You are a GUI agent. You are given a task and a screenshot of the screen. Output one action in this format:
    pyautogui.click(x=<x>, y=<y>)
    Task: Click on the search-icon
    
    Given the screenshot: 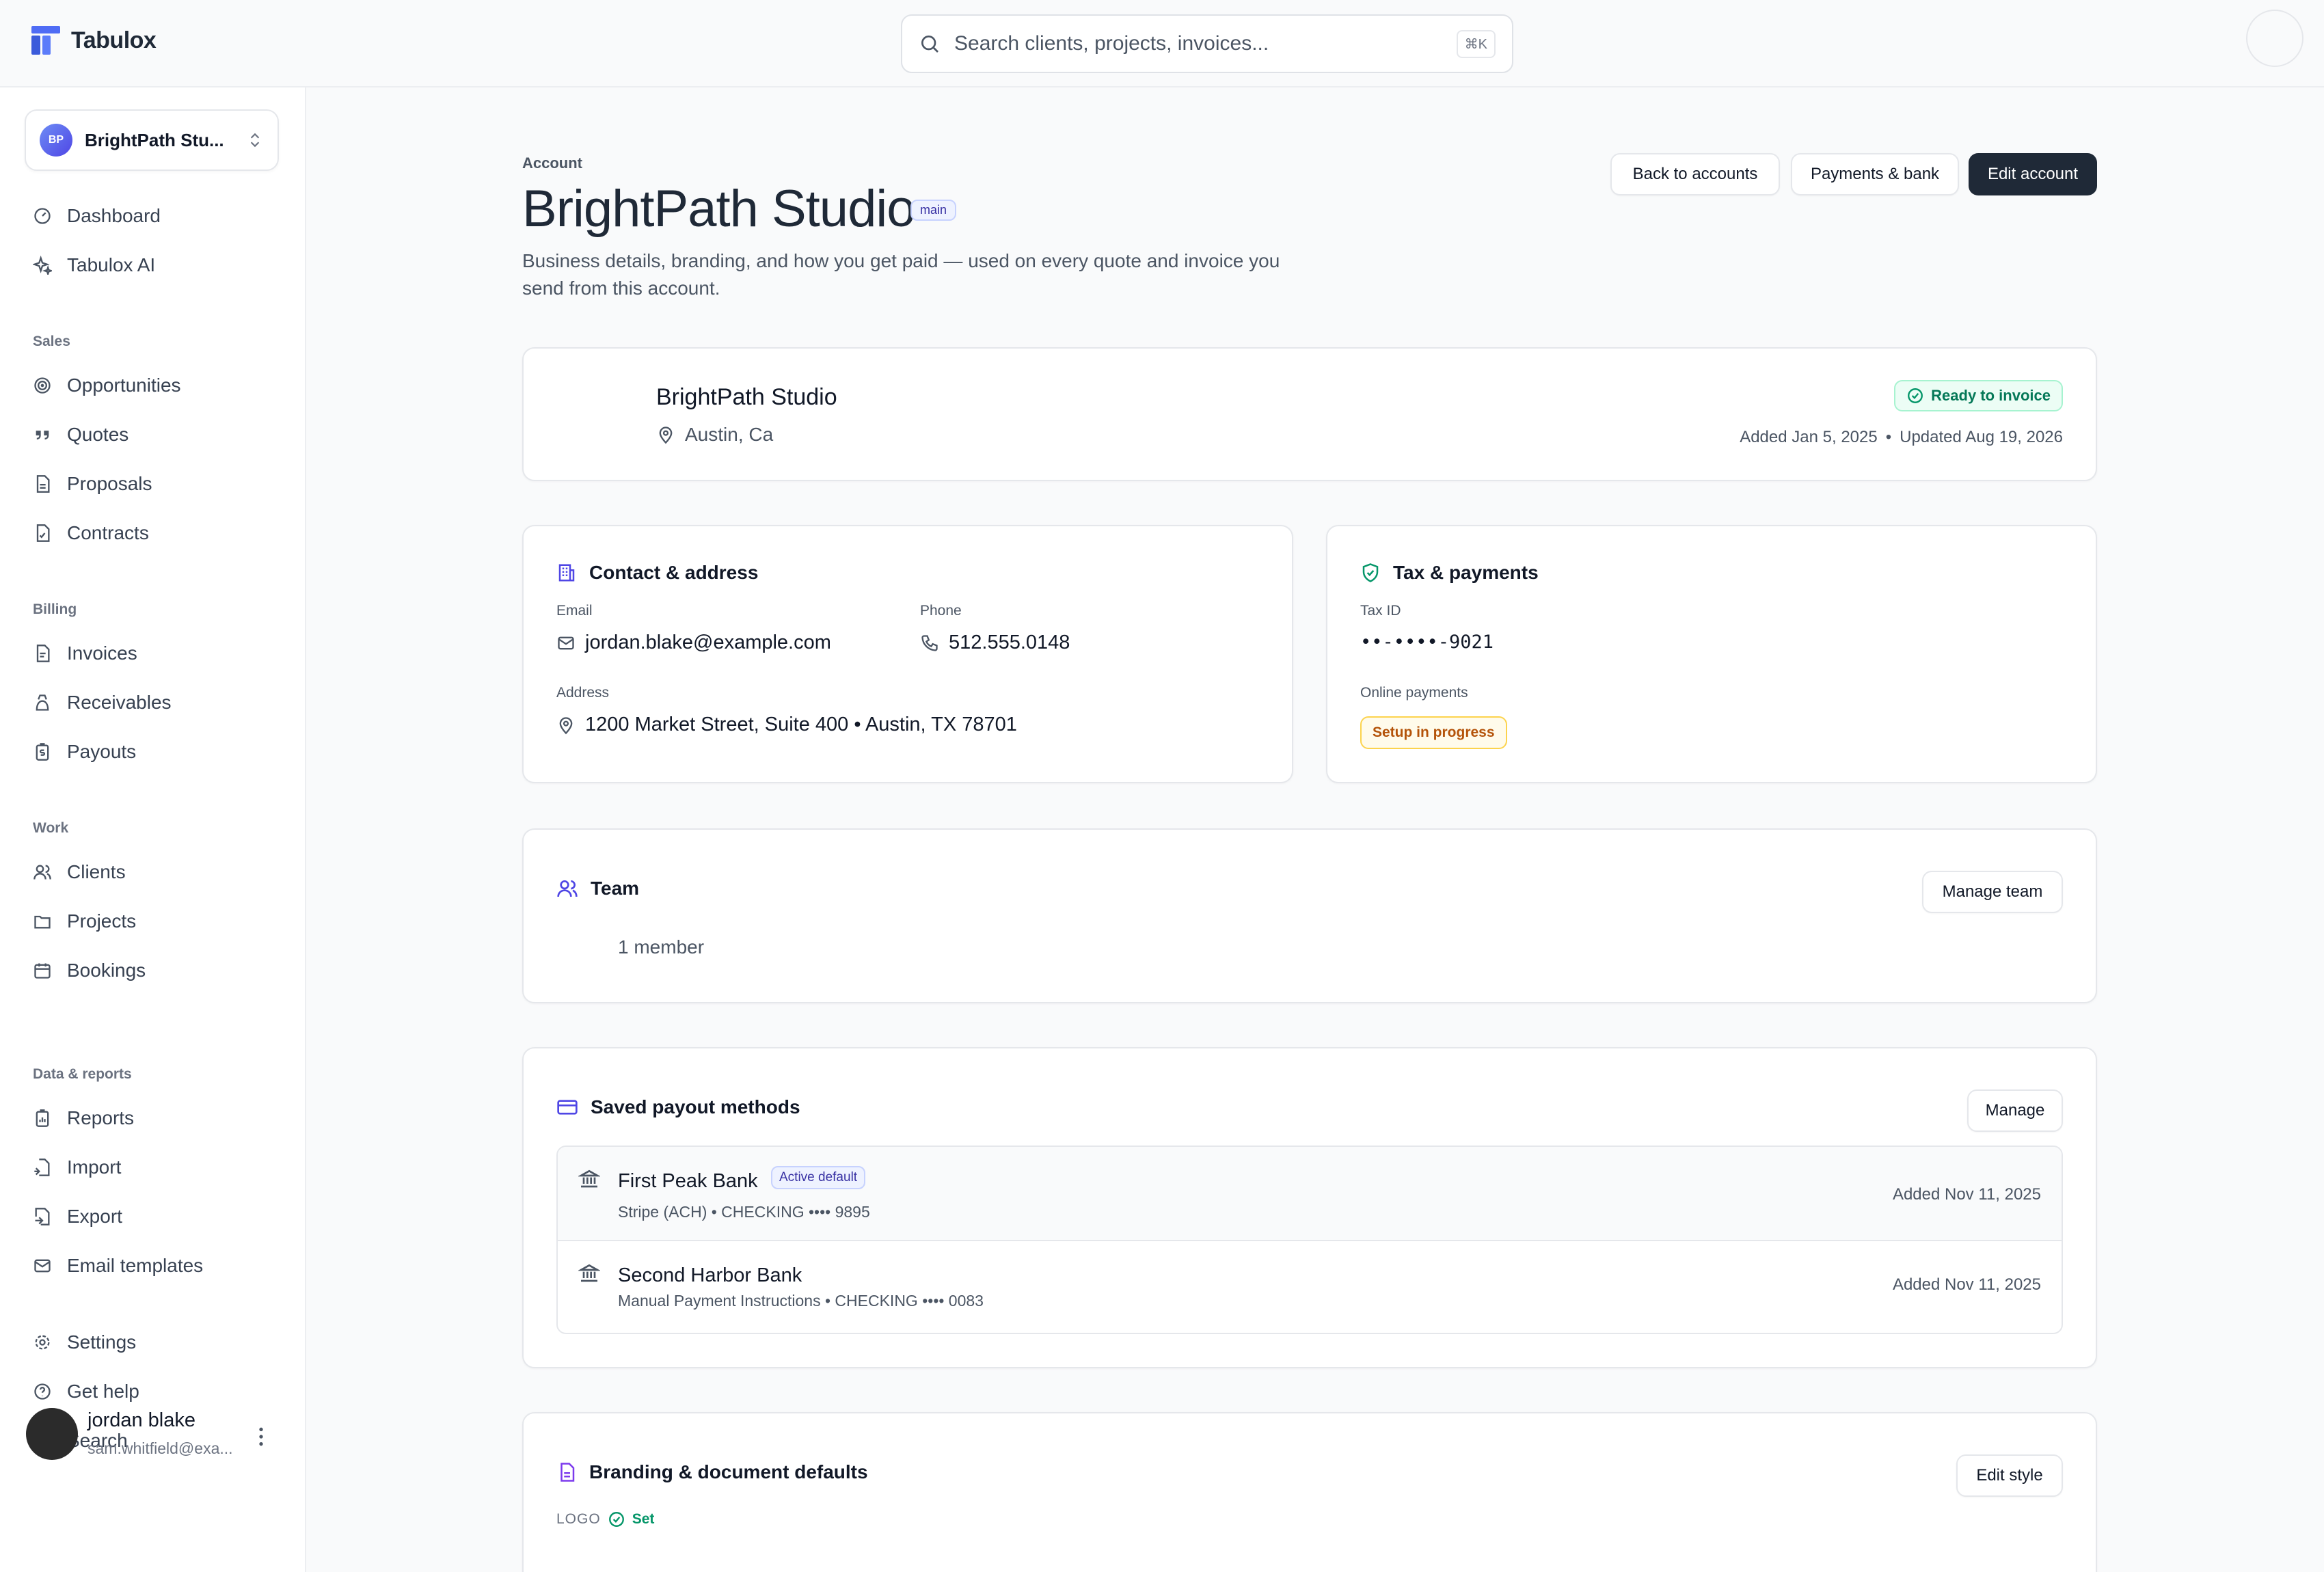 What is the action you would take?
    pyautogui.click(x=930, y=44)
    